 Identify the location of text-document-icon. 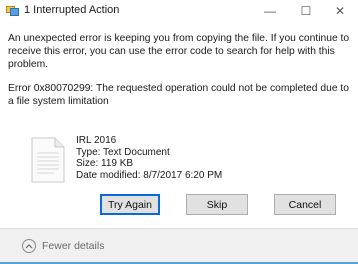
(48, 160).